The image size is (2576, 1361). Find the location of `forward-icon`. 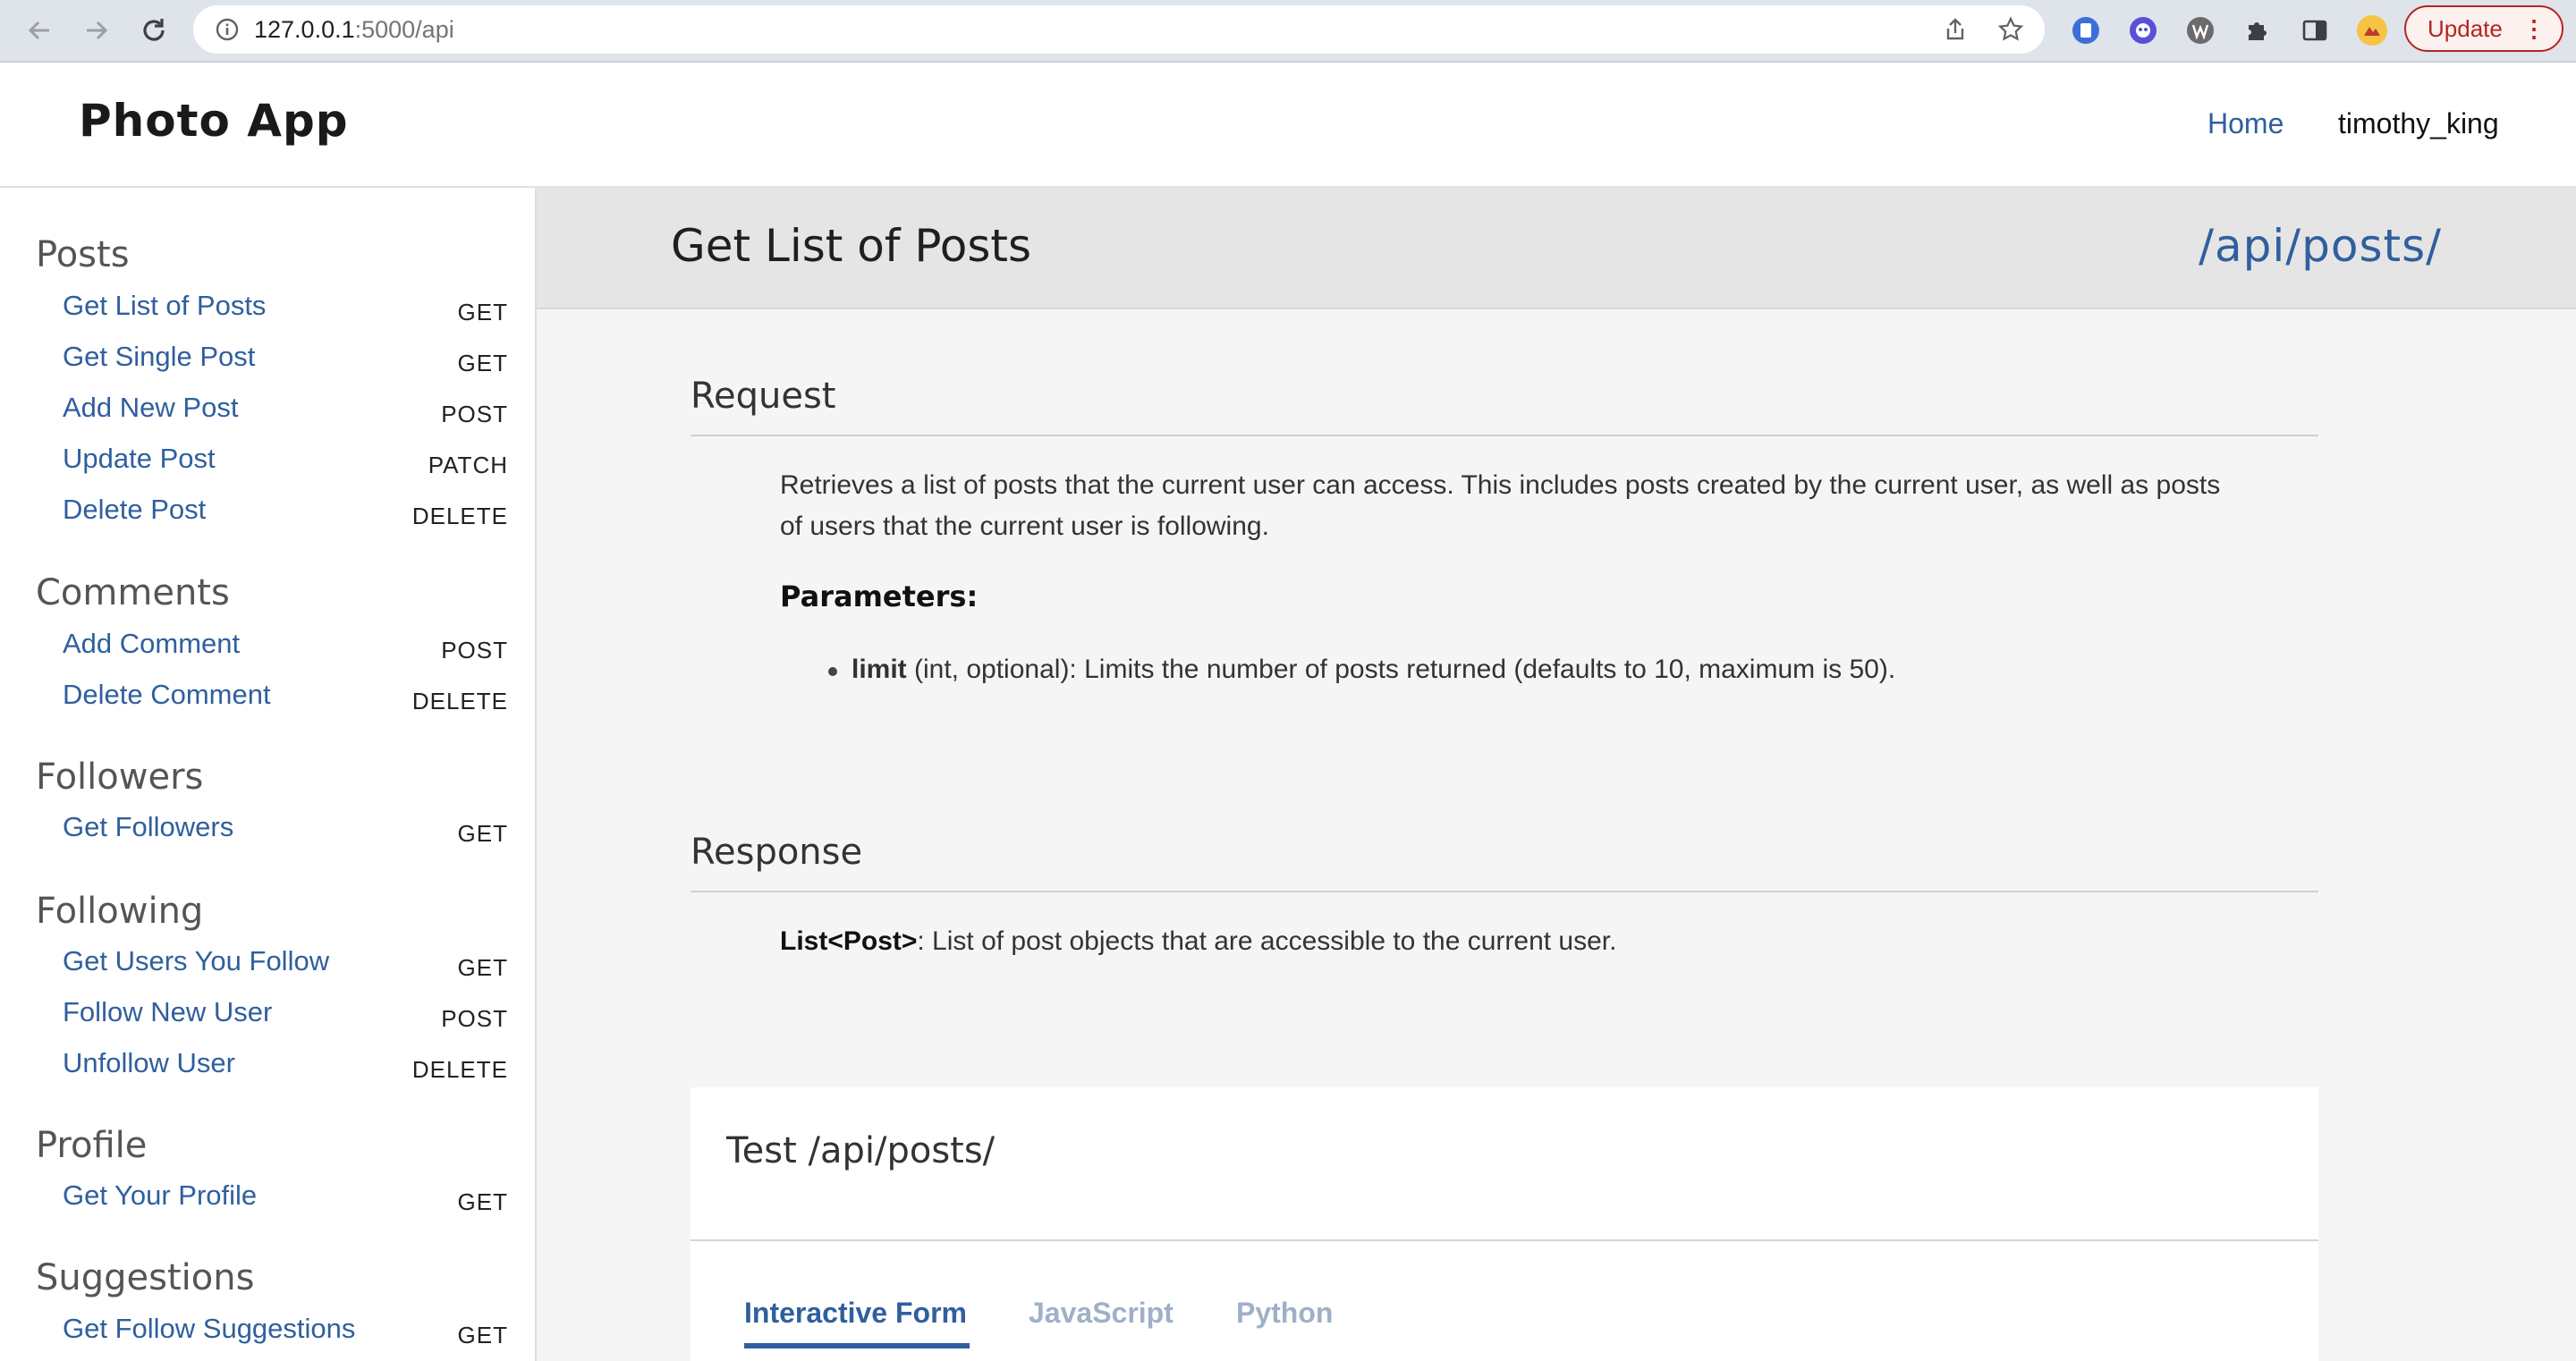

forward-icon is located at coordinates (96, 31).